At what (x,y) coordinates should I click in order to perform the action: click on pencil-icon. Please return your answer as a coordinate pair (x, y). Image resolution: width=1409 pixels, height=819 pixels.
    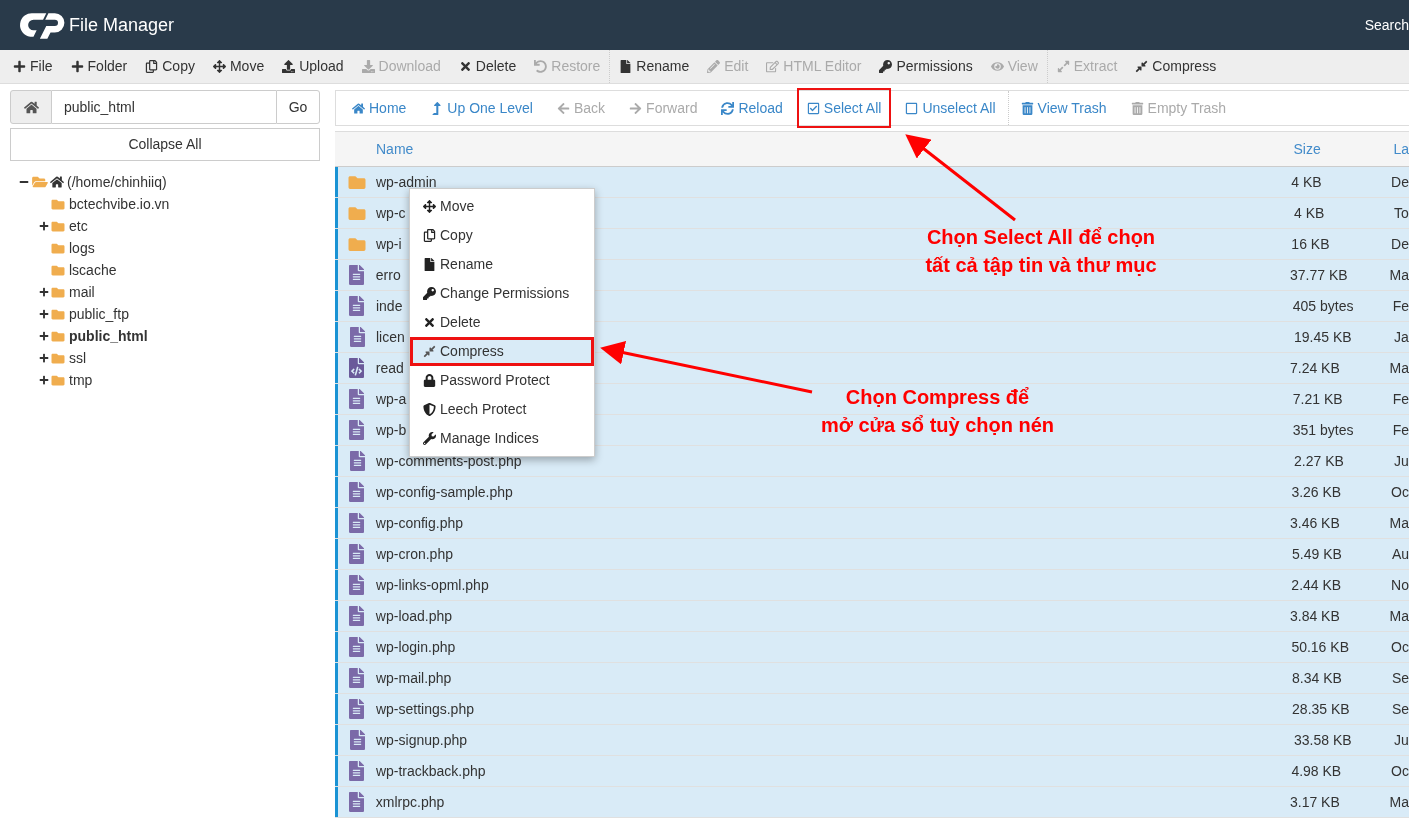
    Looking at the image, I should click on (714, 66).